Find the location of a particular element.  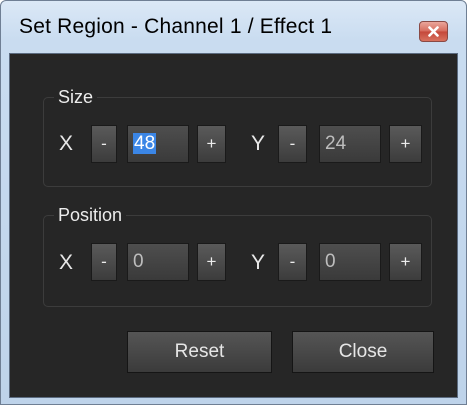

position-x-value: 0 is located at coordinates (138, 261).